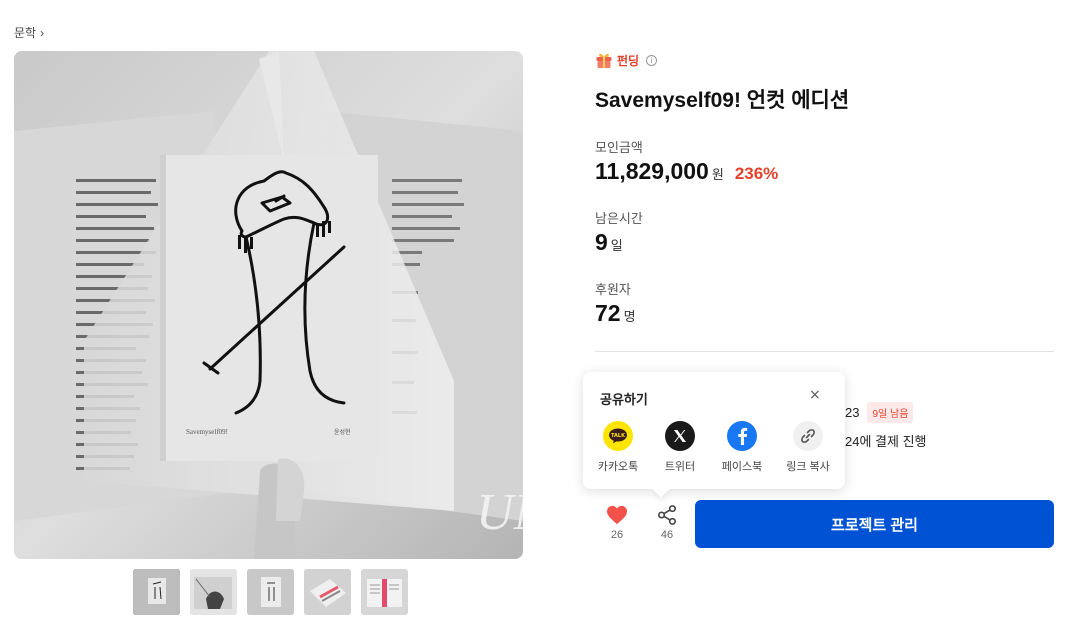  Describe the element at coordinates (815, 395) in the screenshot. I see `close-icon: ×` at that location.